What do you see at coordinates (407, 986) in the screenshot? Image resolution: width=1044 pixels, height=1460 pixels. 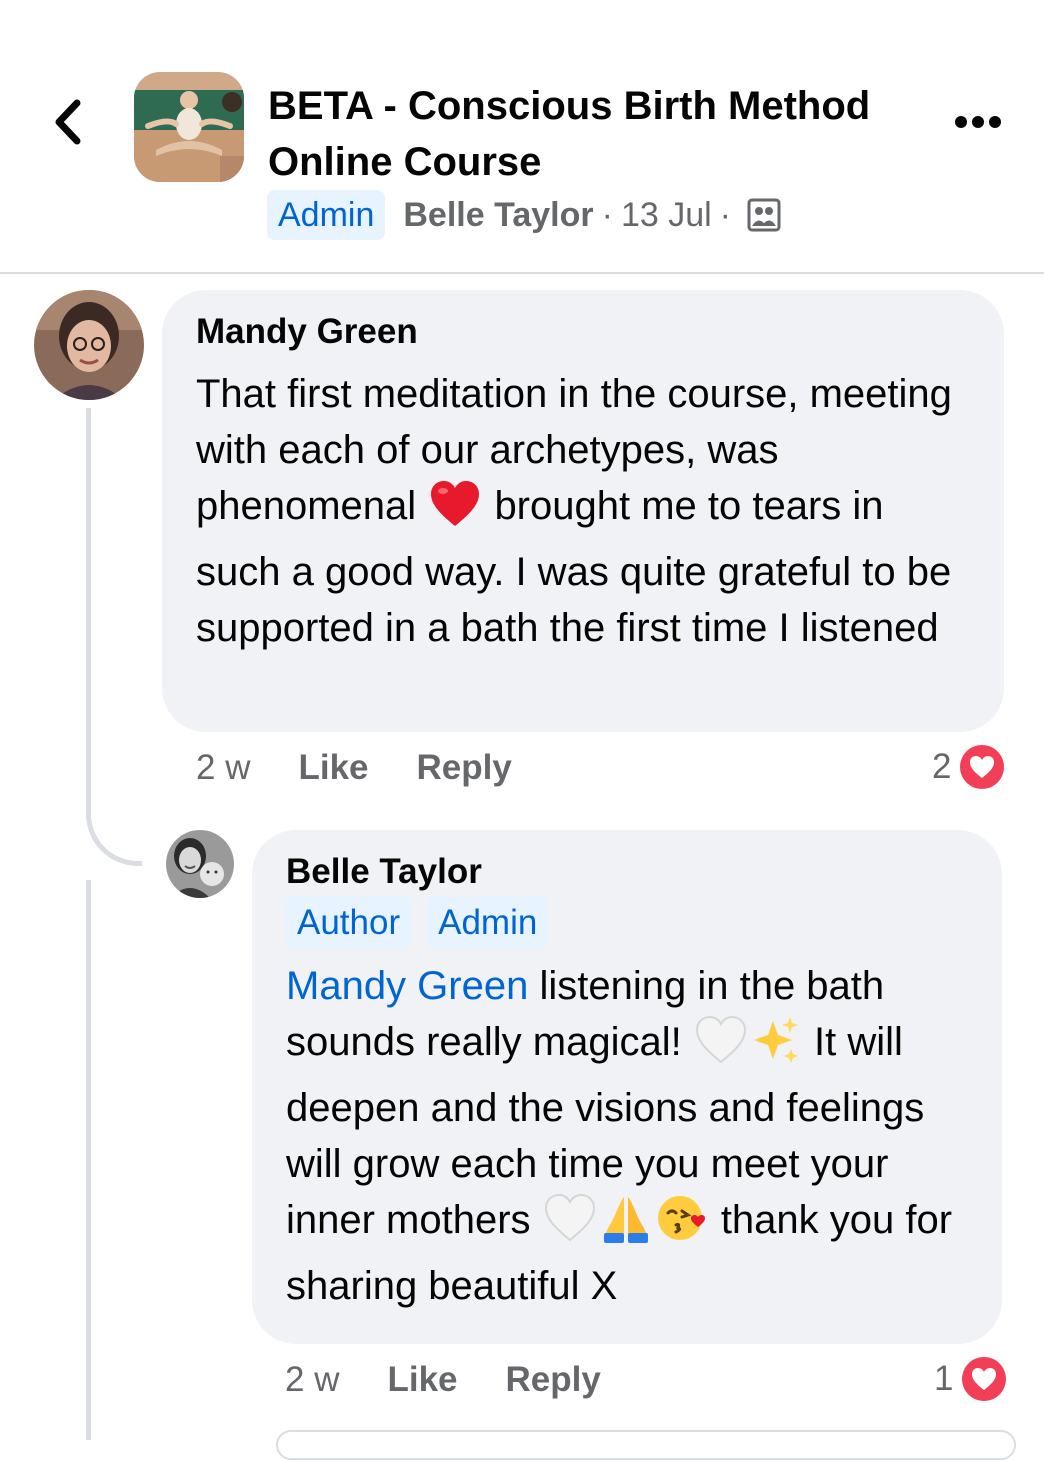 I see `mention-link: Mandy Green` at bounding box center [407, 986].